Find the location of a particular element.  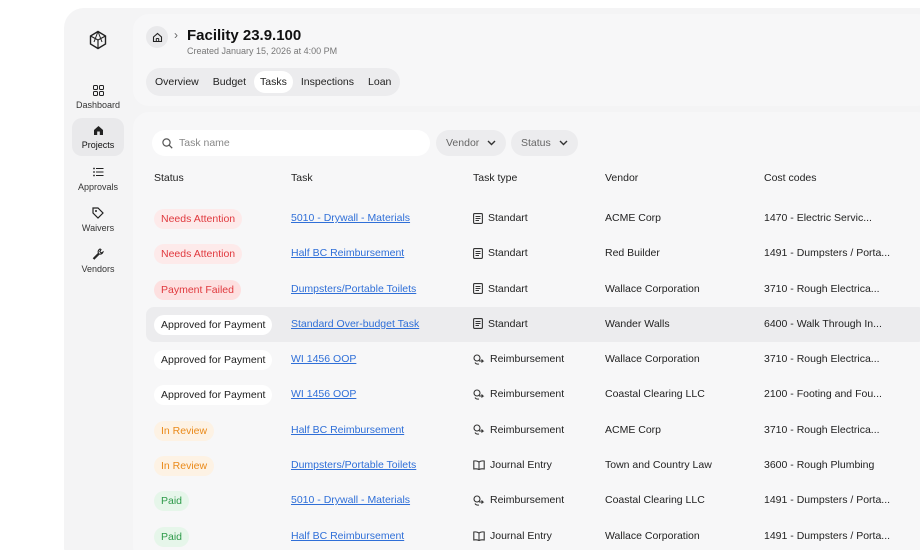

app-logo-icon is located at coordinates (98, 40).